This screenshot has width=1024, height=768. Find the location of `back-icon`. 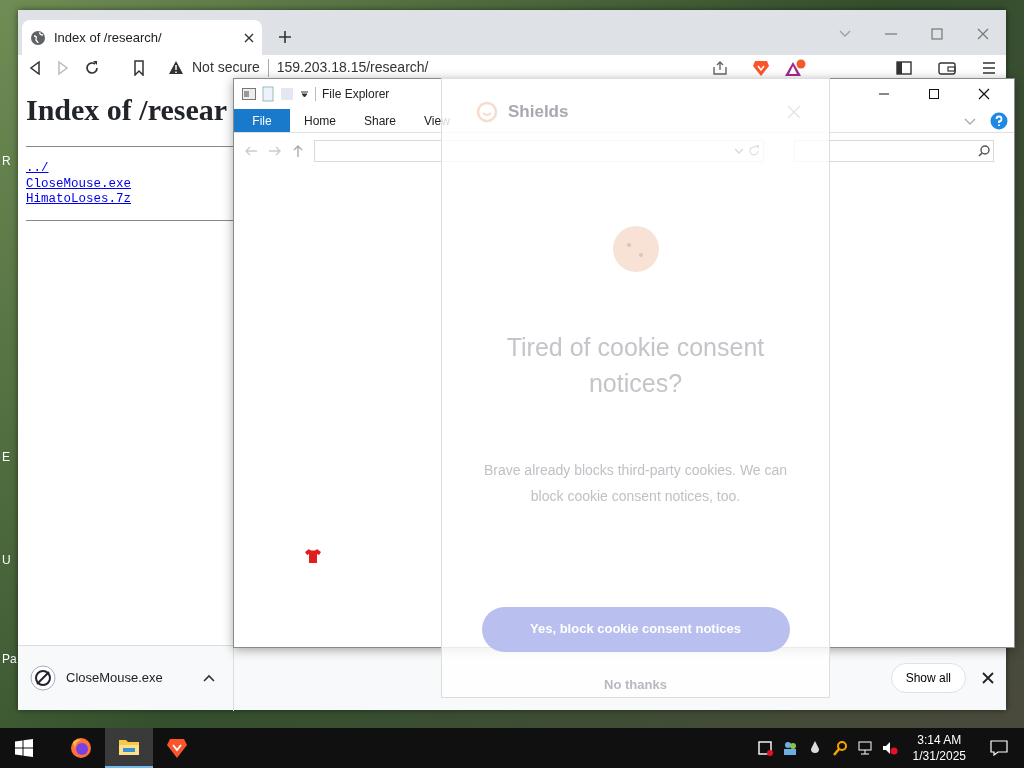

back-icon is located at coordinates (35, 67).